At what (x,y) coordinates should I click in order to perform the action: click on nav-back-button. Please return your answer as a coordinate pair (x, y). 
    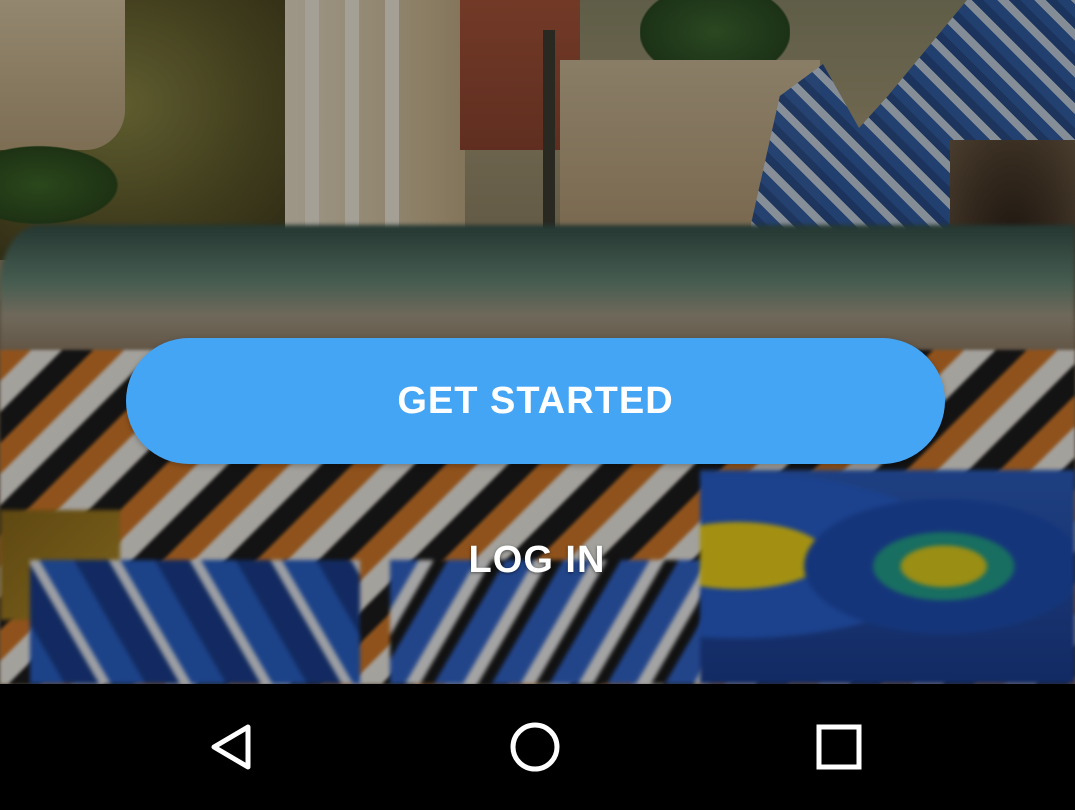
    Looking at the image, I should click on (232, 747).